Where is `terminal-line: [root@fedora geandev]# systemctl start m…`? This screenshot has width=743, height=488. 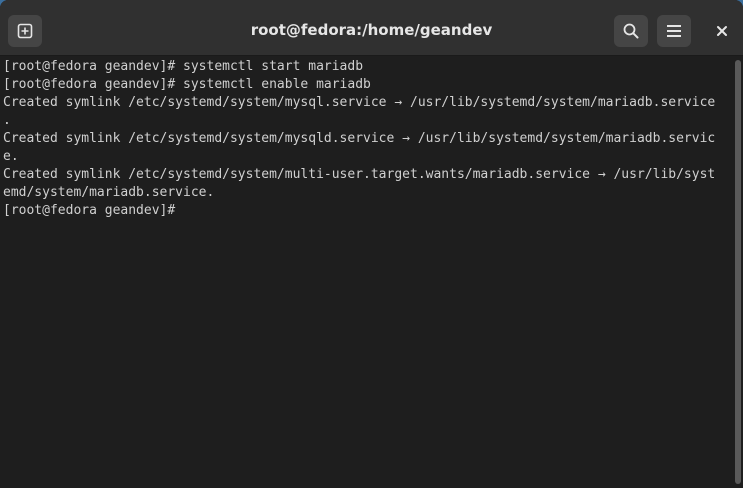
terminal-line: [root@fedora geandev]# systemctl start m… is located at coordinates (183, 66).